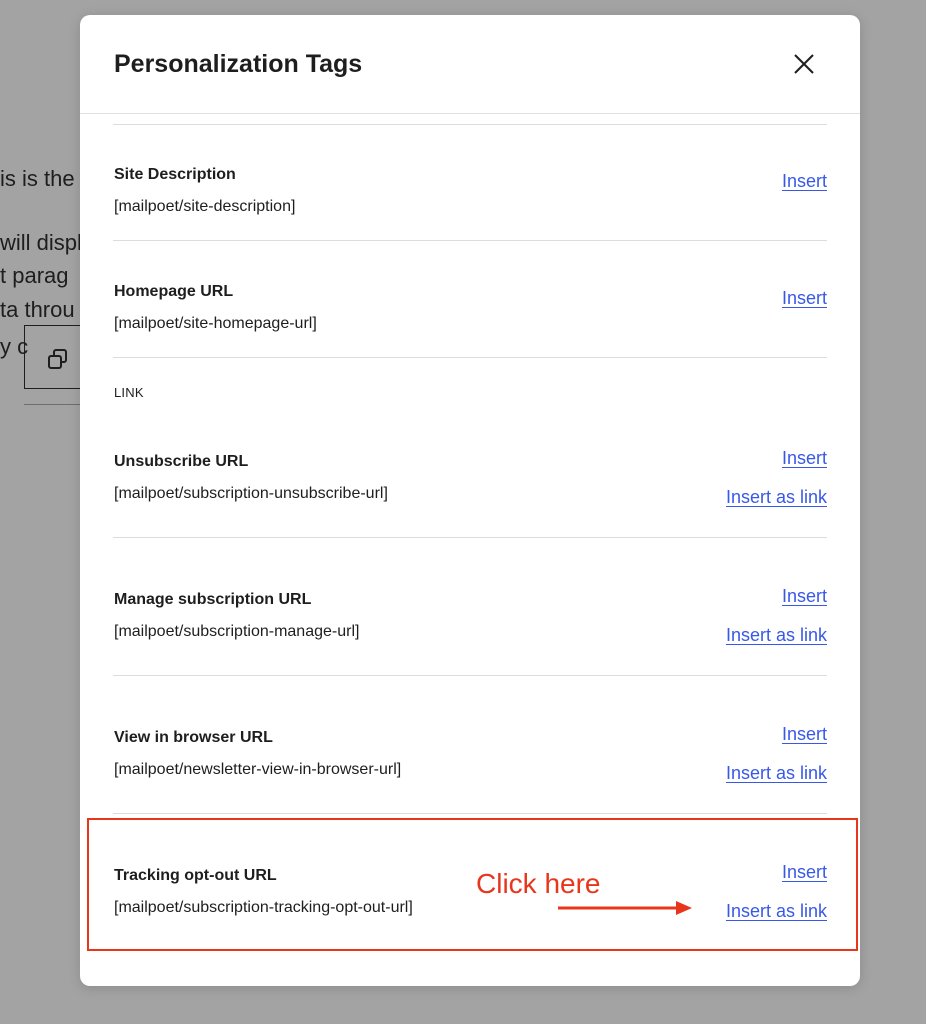 Image resolution: width=926 pixels, height=1024 pixels. What do you see at coordinates (181, 461) in the screenshot?
I see `tag-name: Unsubscribe URL` at bounding box center [181, 461].